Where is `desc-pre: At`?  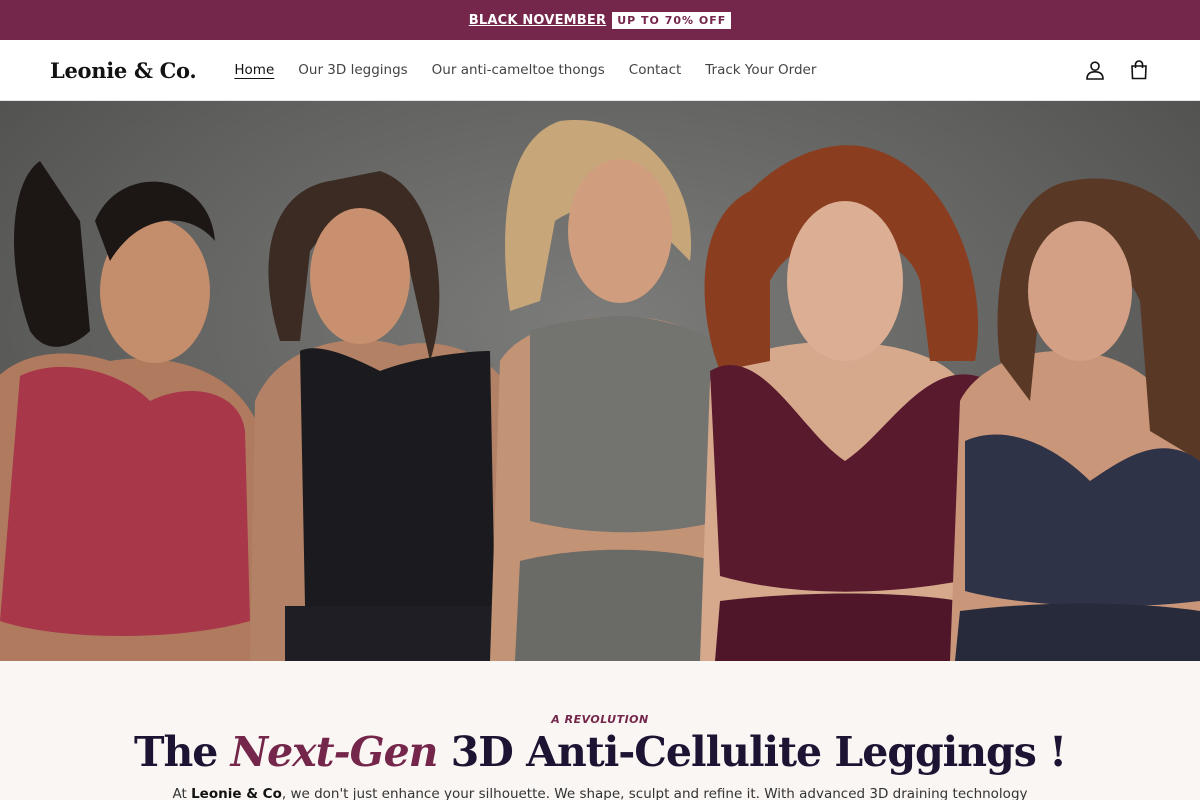
desc-pre: At is located at coordinates (182, 793).